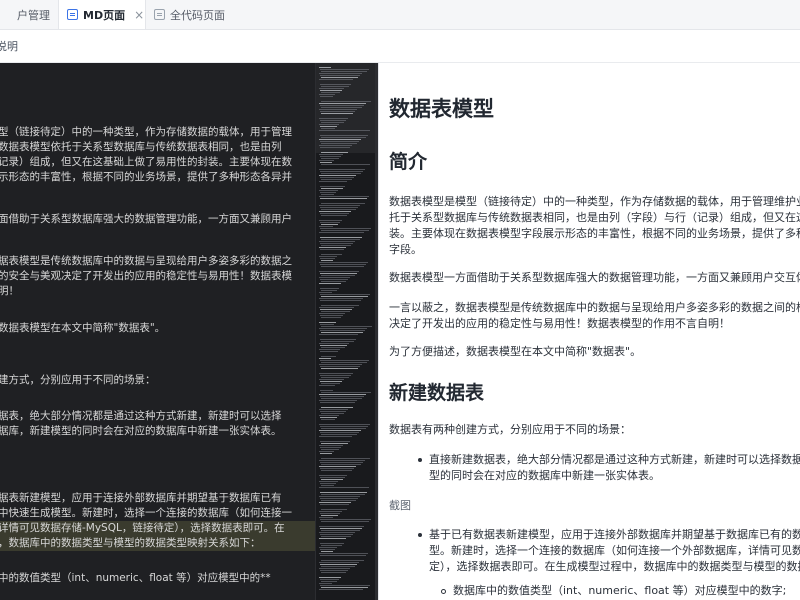 This screenshot has width=800, height=600. Describe the element at coordinates (614, 550) in the screenshot. I see `list-item-line: 型。新建时，选择一个连接的数据库（如何连接一个外部数据库，详情可见数` at that location.